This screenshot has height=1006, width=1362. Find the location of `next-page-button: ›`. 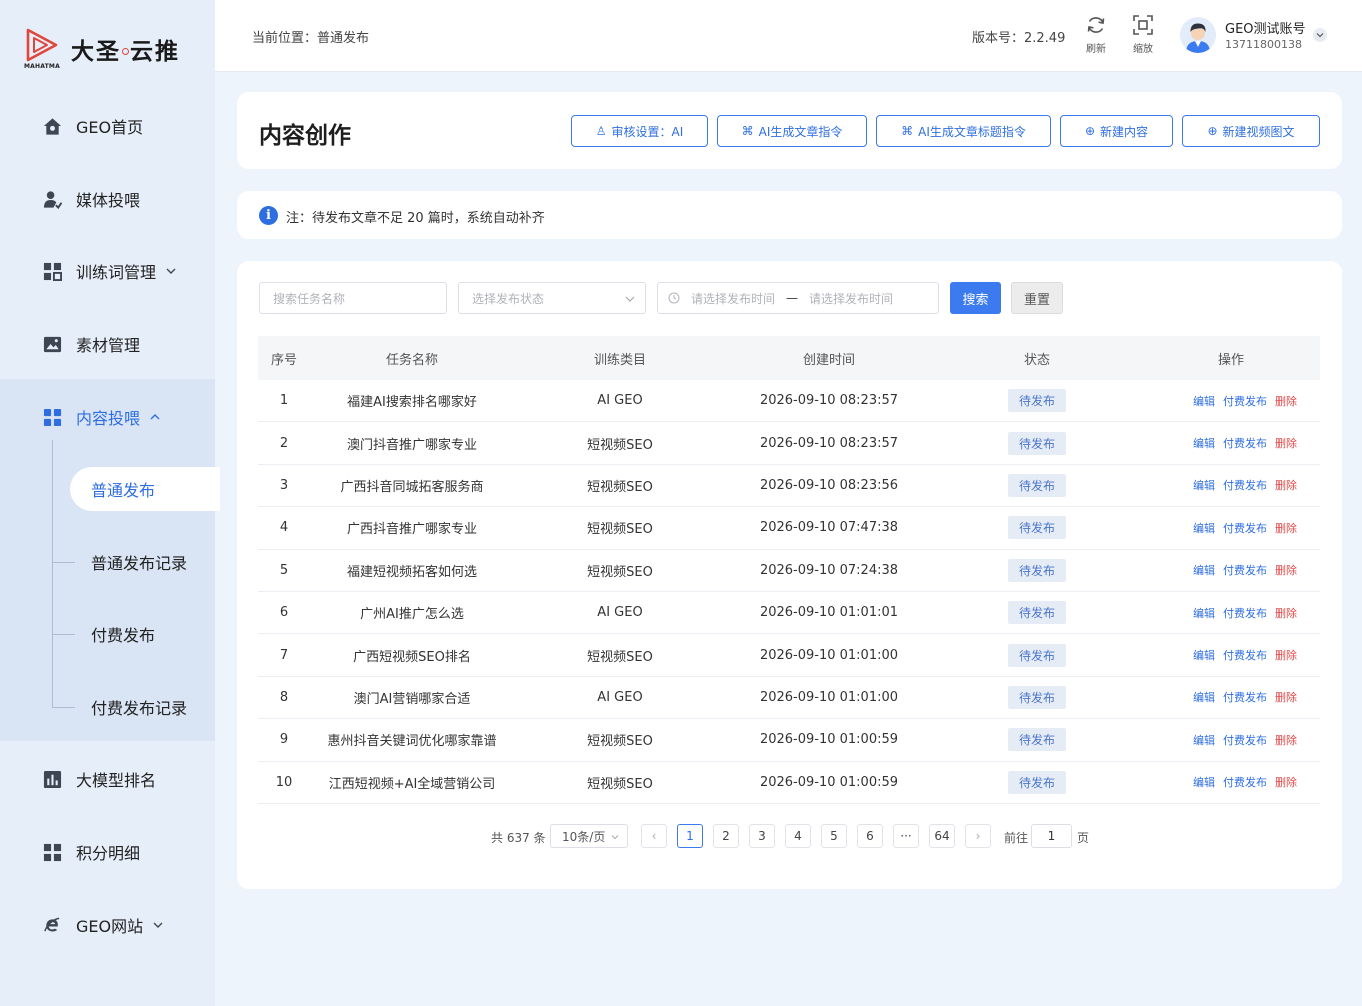

next-page-button: › is located at coordinates (978, 836).